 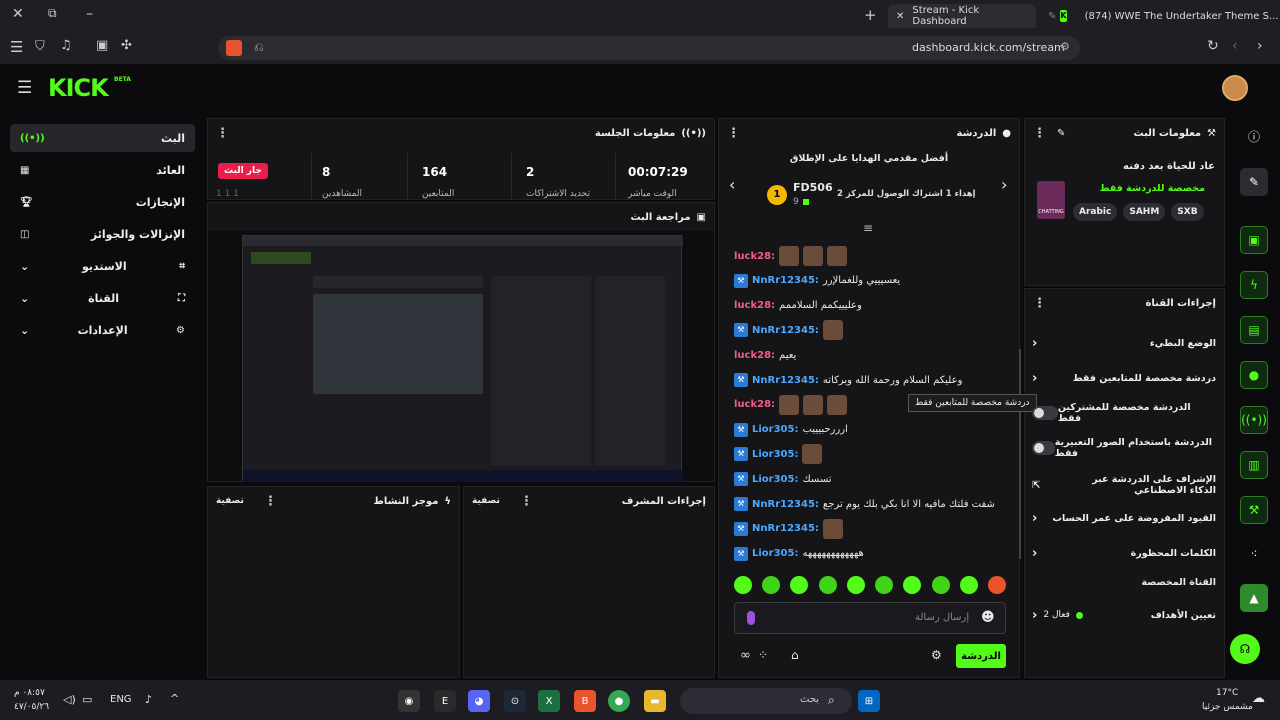 I want to click on chat-username: NnRr12345:, so click(x=785, y=380).